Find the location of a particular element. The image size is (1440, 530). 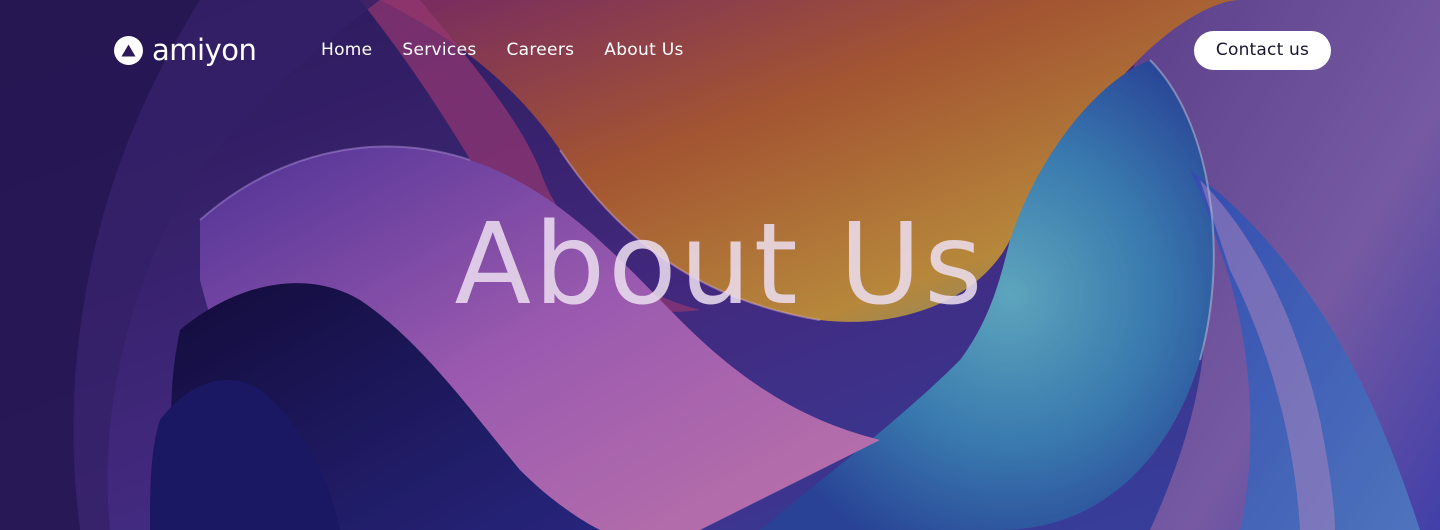

nav-links: Home Services Careers About Us is located at coordinates (517, 50).